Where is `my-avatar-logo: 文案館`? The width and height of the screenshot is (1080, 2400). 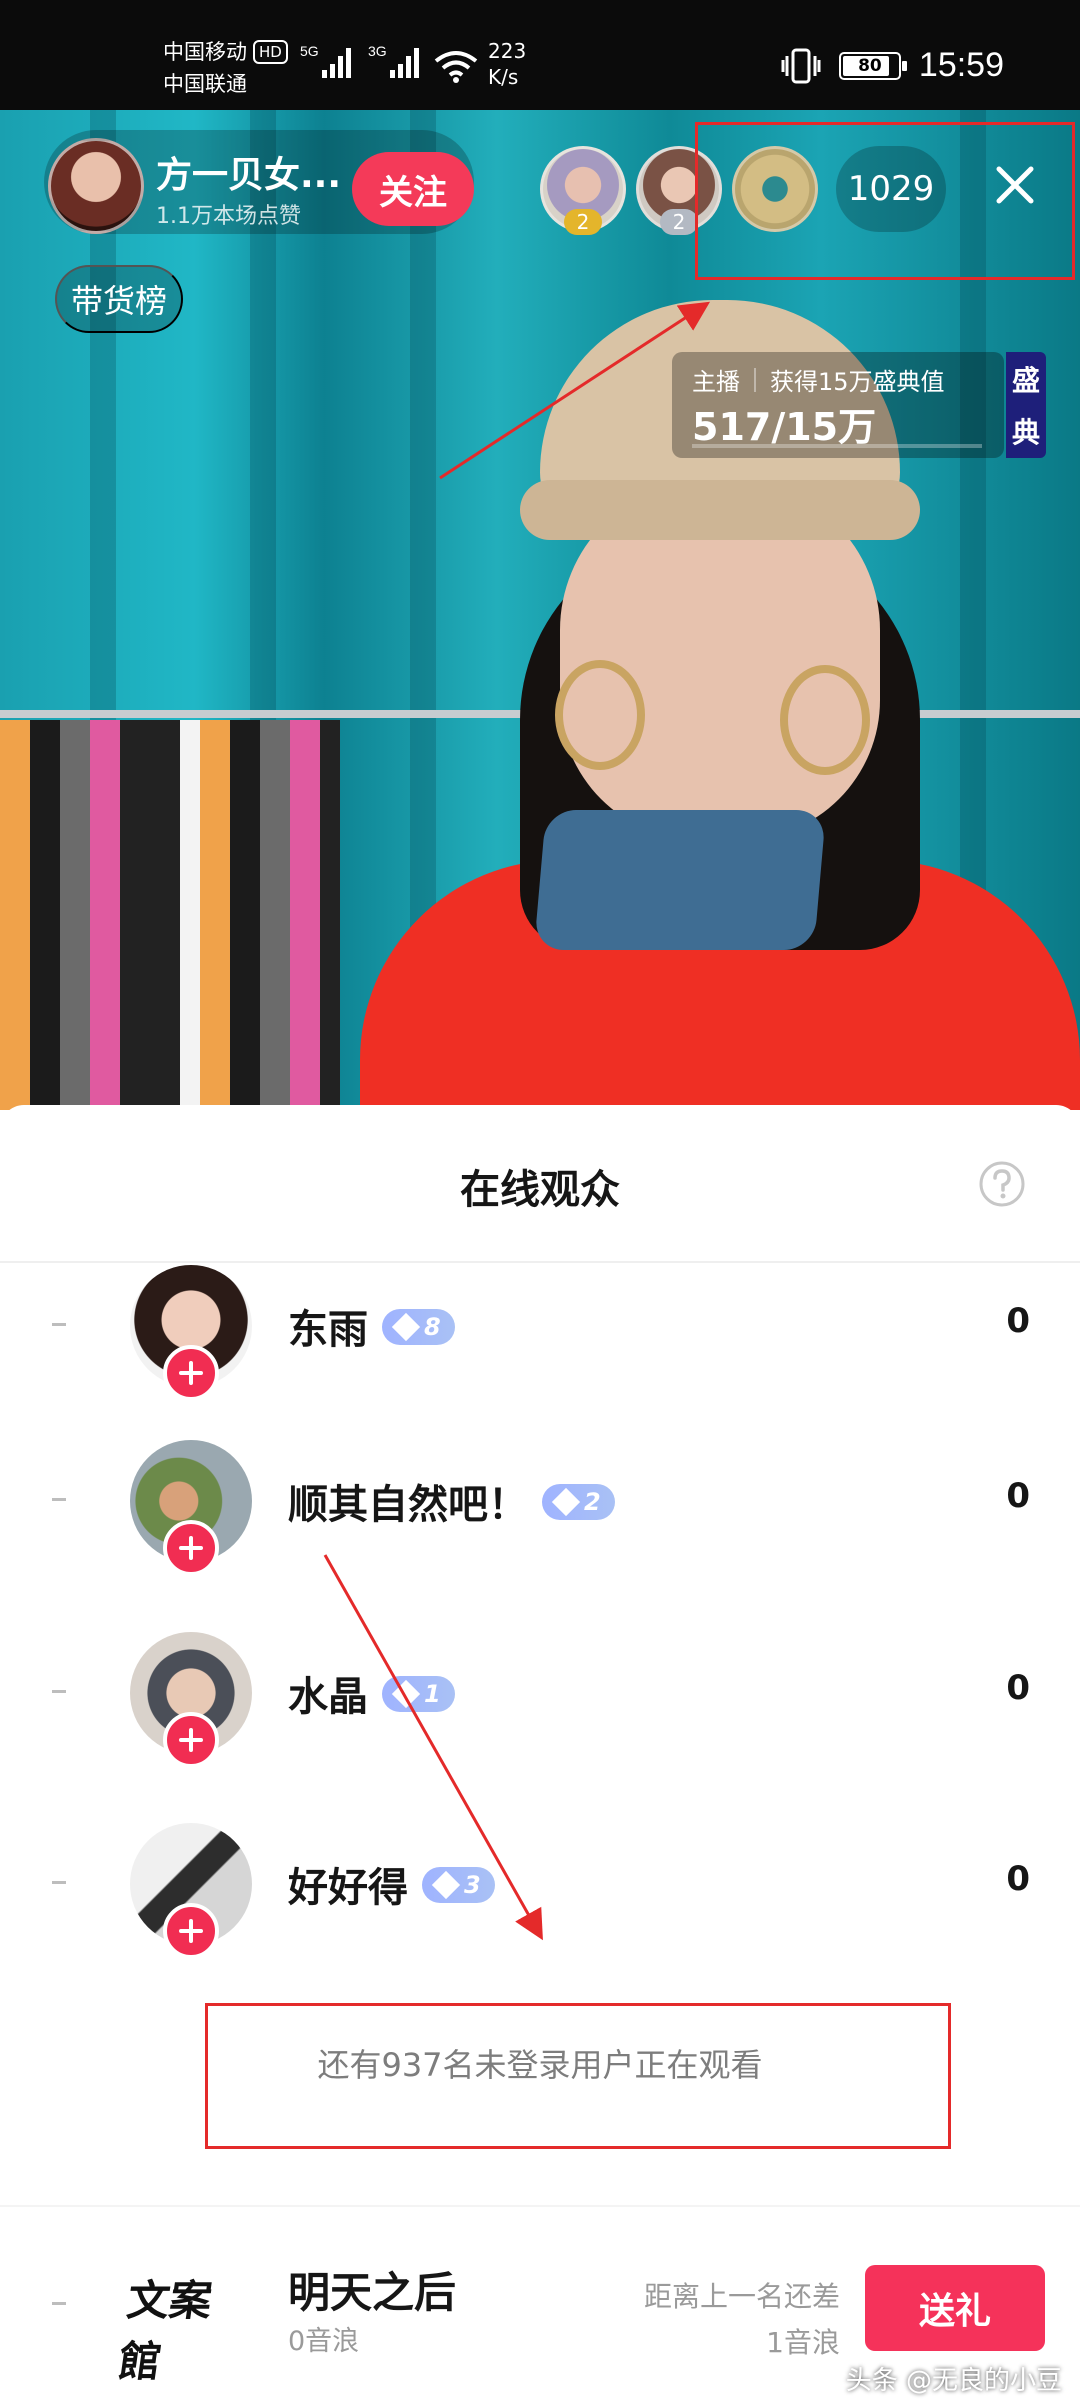 my-avatar-logo: 文案館 is located at coordinates (184, 2326).